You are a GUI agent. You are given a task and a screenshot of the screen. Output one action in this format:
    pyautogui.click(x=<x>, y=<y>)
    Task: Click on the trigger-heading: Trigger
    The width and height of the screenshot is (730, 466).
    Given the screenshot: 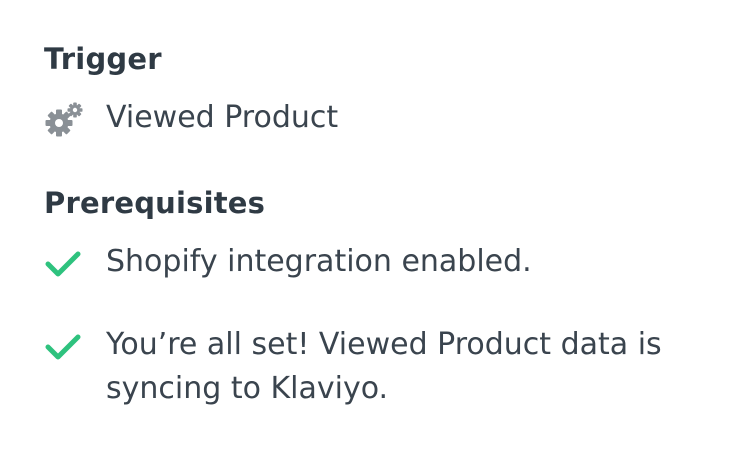 What is the action you would take?
    pyautogui.click(x=103, y=59)
    